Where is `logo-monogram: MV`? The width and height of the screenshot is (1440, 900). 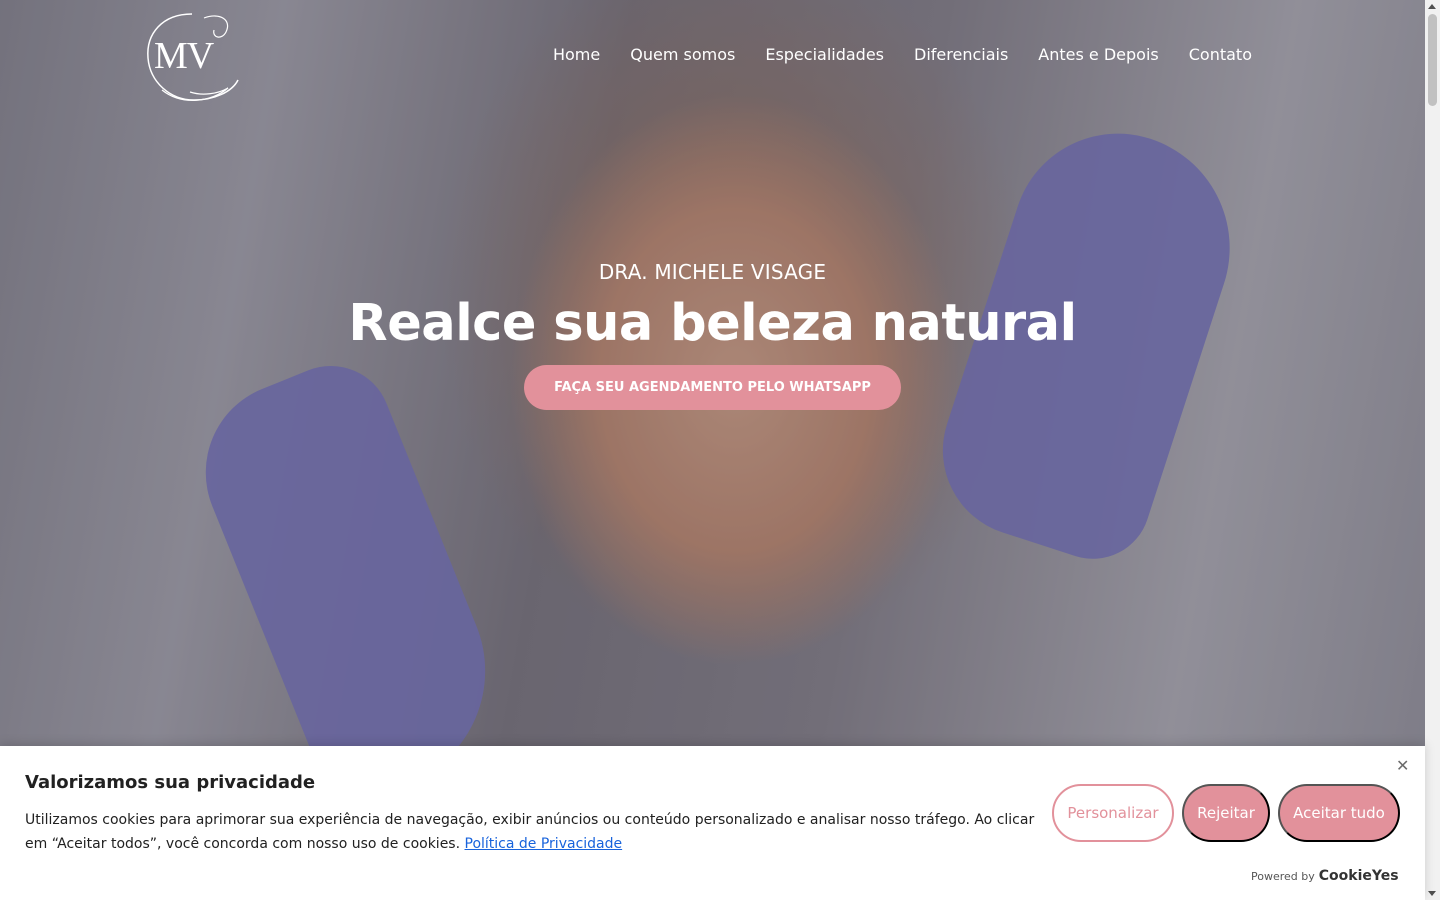 logo-monogram: MV is located at coordinates (184, 56).